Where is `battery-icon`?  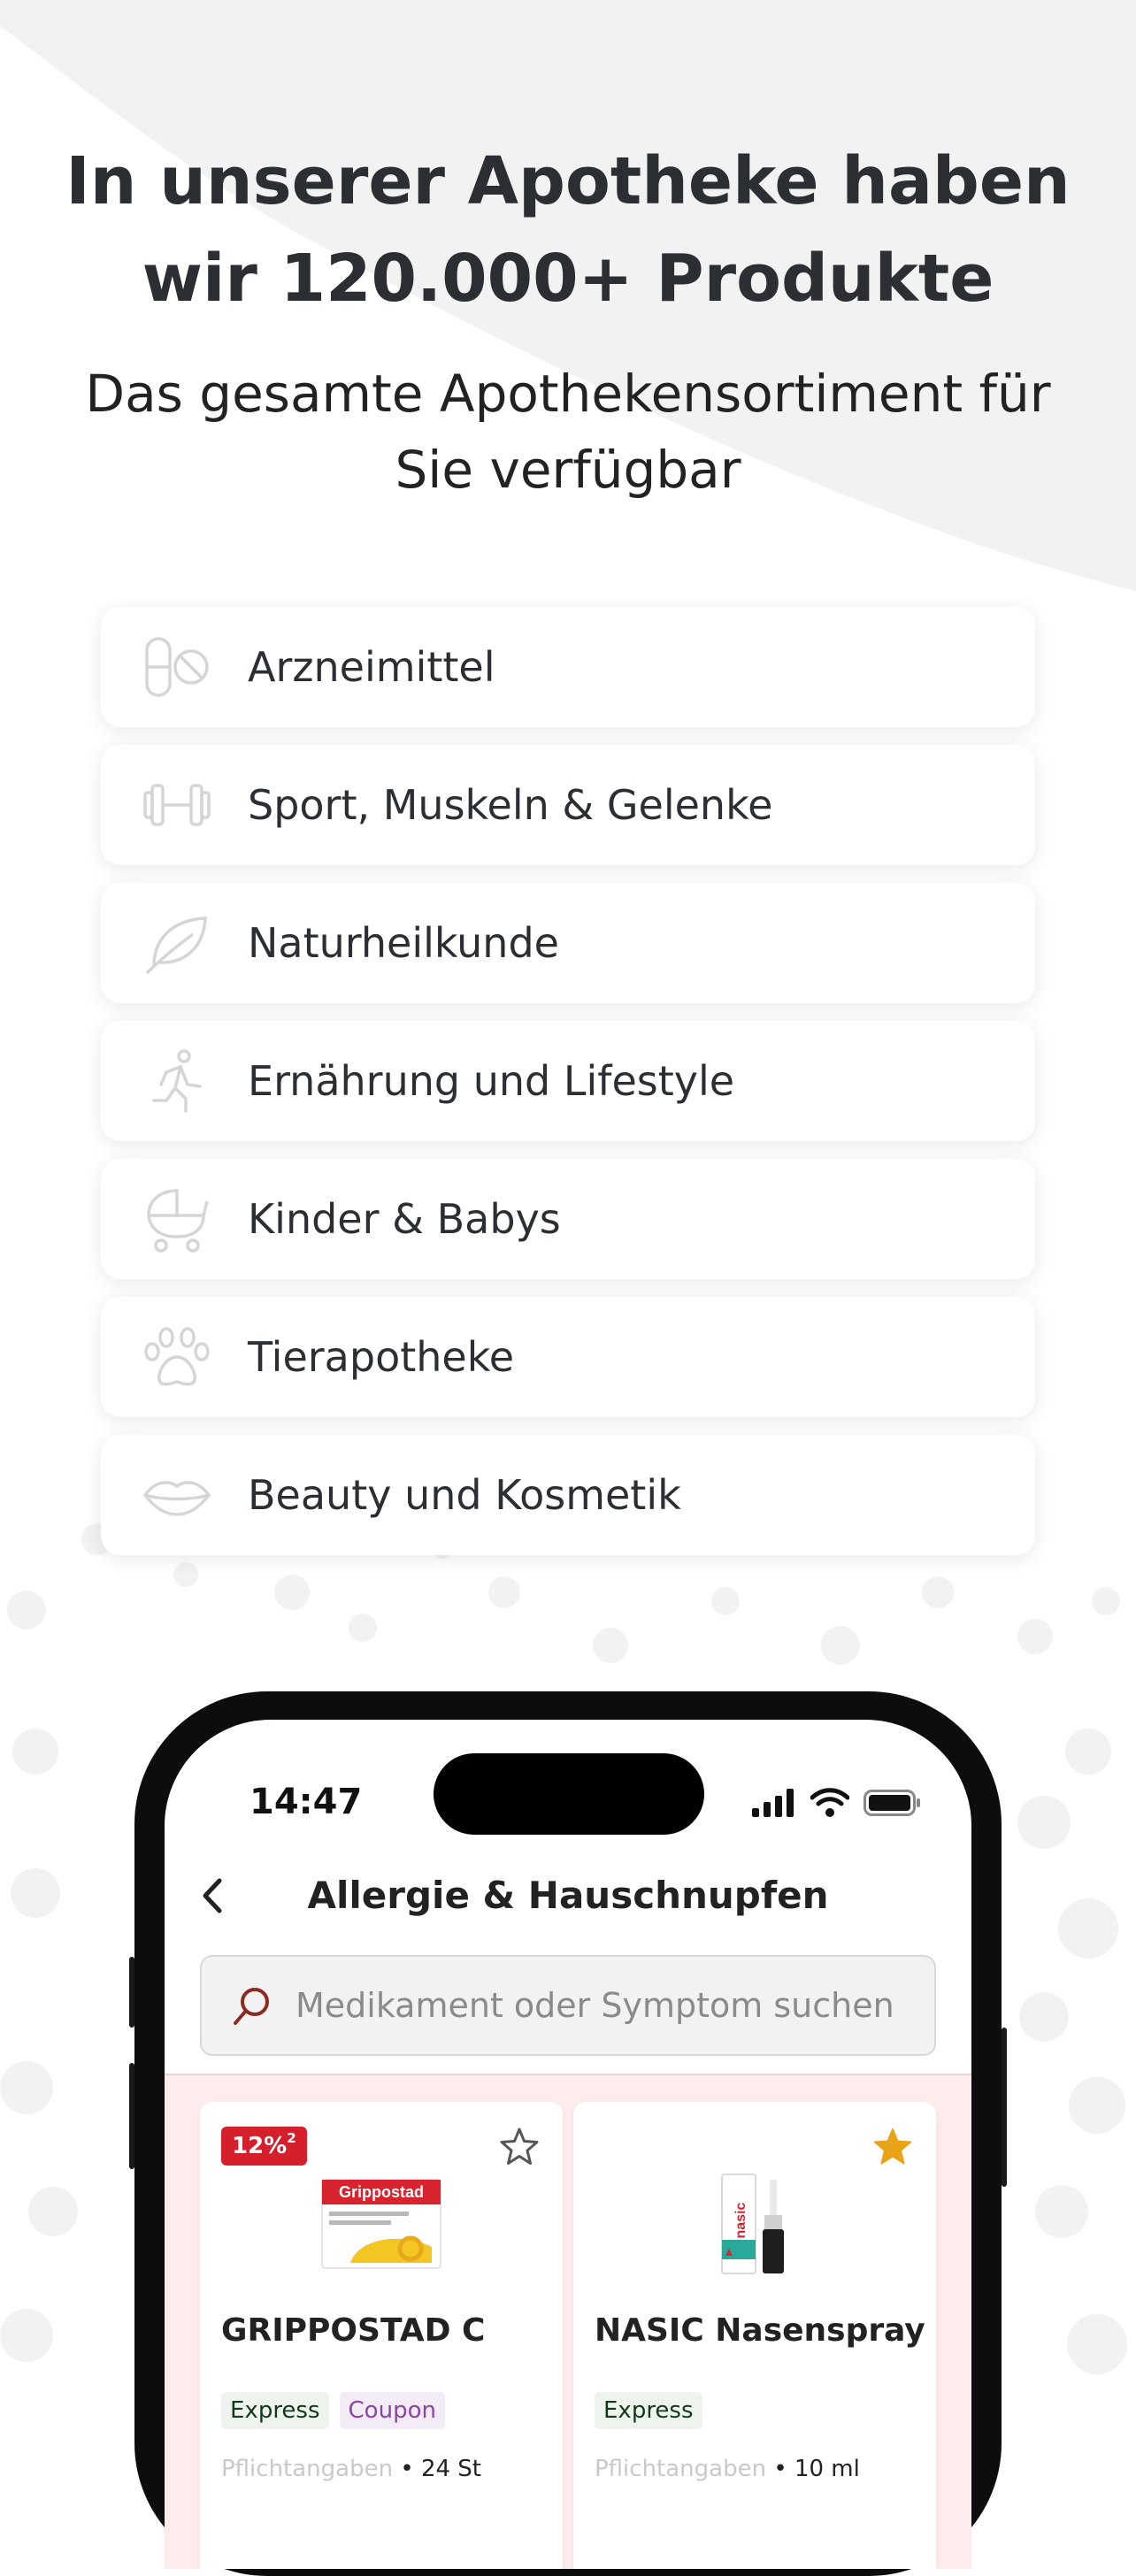 battery-icon is located at coordinates (892, 1803).